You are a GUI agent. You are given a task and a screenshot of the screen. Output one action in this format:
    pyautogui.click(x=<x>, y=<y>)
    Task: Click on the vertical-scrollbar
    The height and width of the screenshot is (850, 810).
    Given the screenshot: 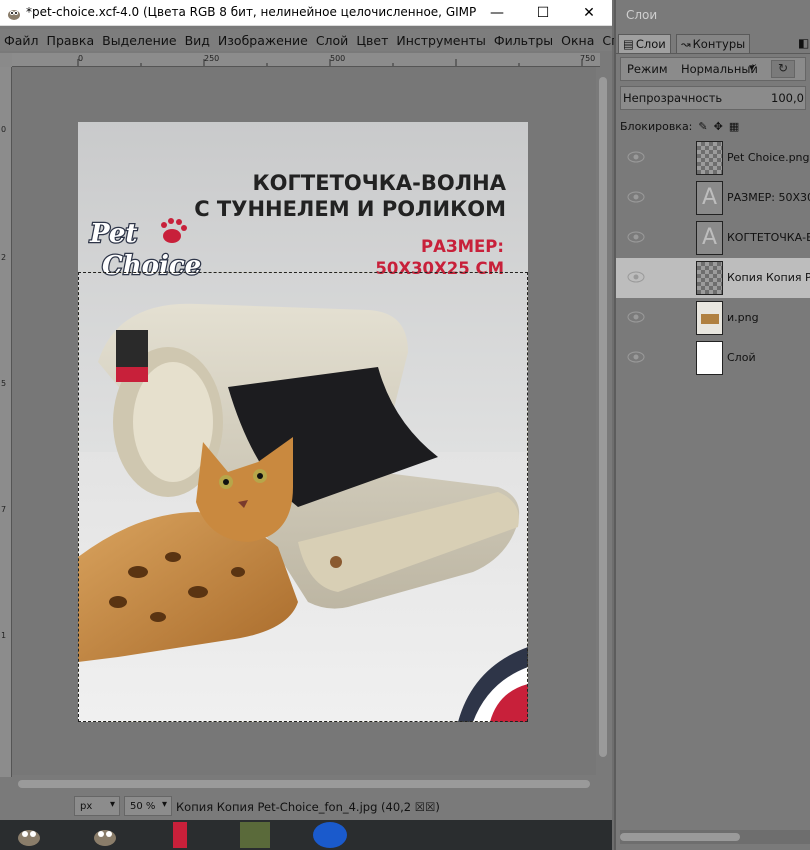 What is the action you would take?
    pyautogui.click(x=603, y=421)
    